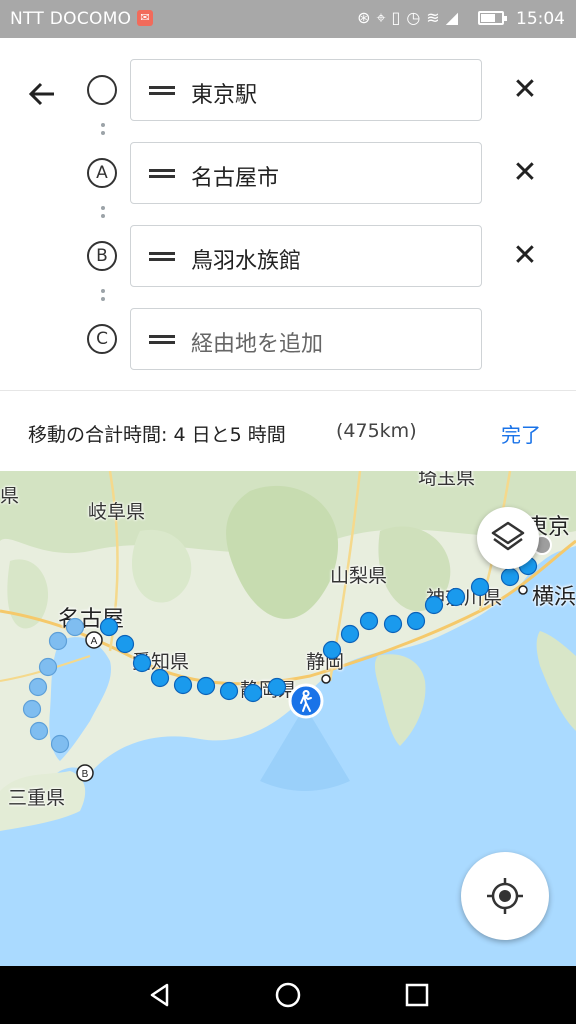 This screenshot has width=576, height=1024. Describe the element at coordinates (157, 435) in the screenshot. I see `total-travel-time: 移動の合計時間: 4 日と5 時間` at that location.